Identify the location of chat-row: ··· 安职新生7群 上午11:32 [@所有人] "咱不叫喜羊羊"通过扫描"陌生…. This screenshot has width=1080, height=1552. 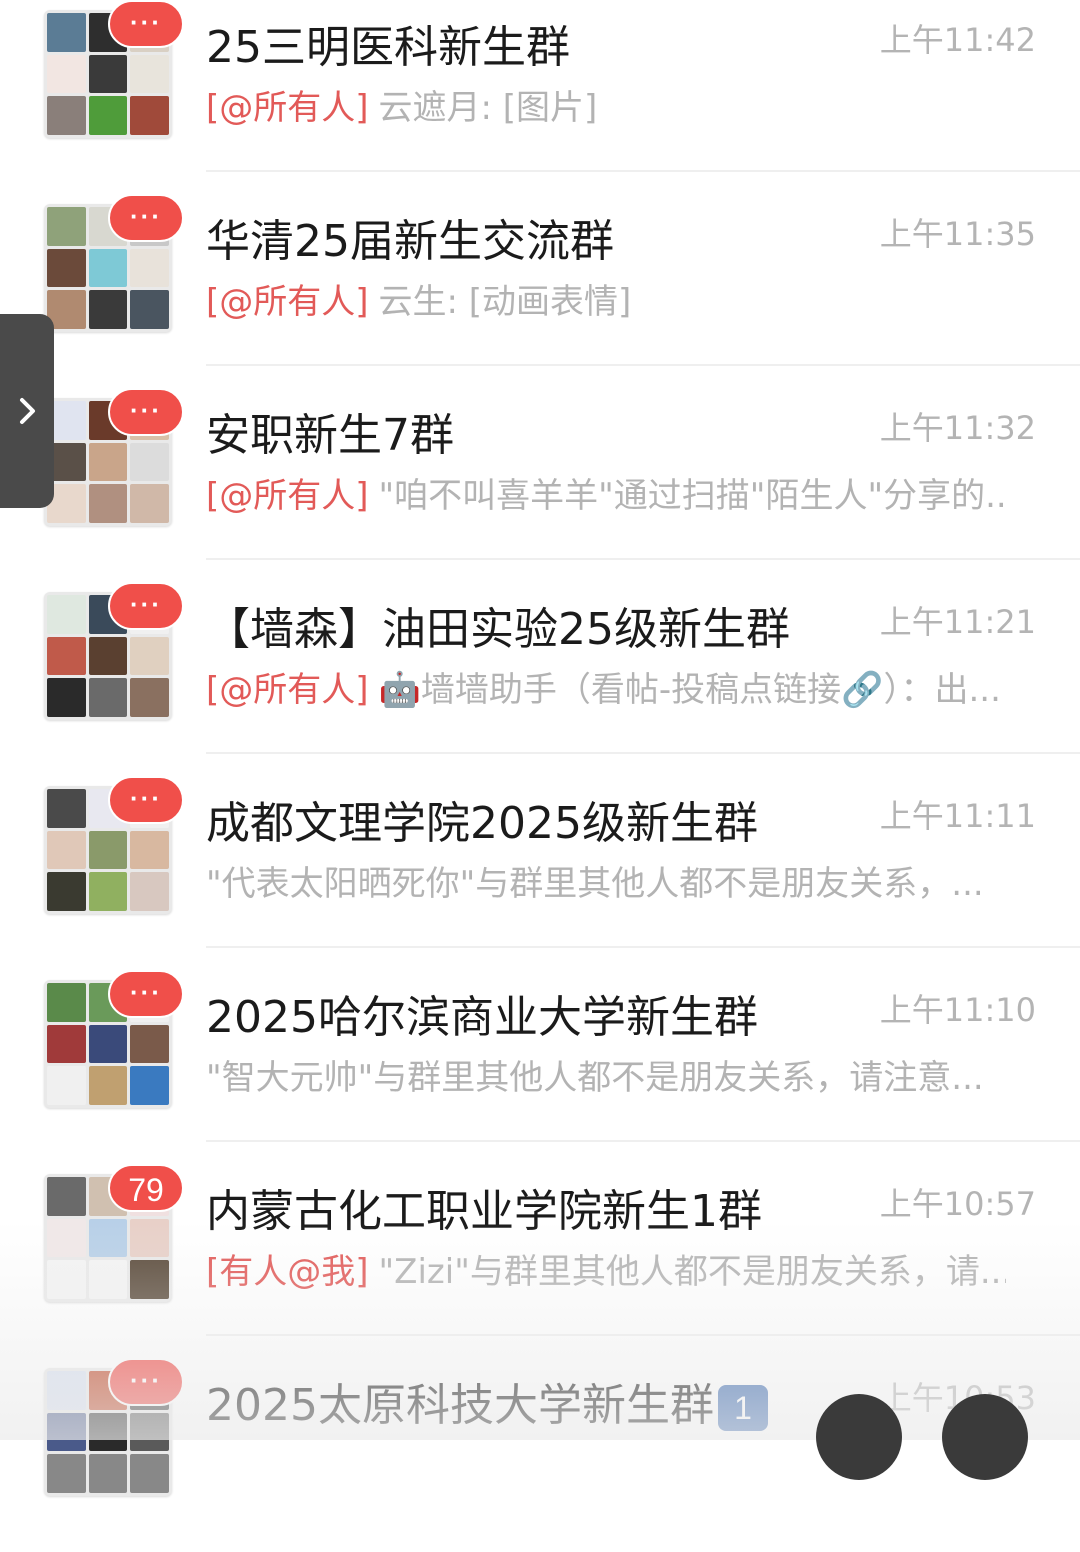
(540, 485).